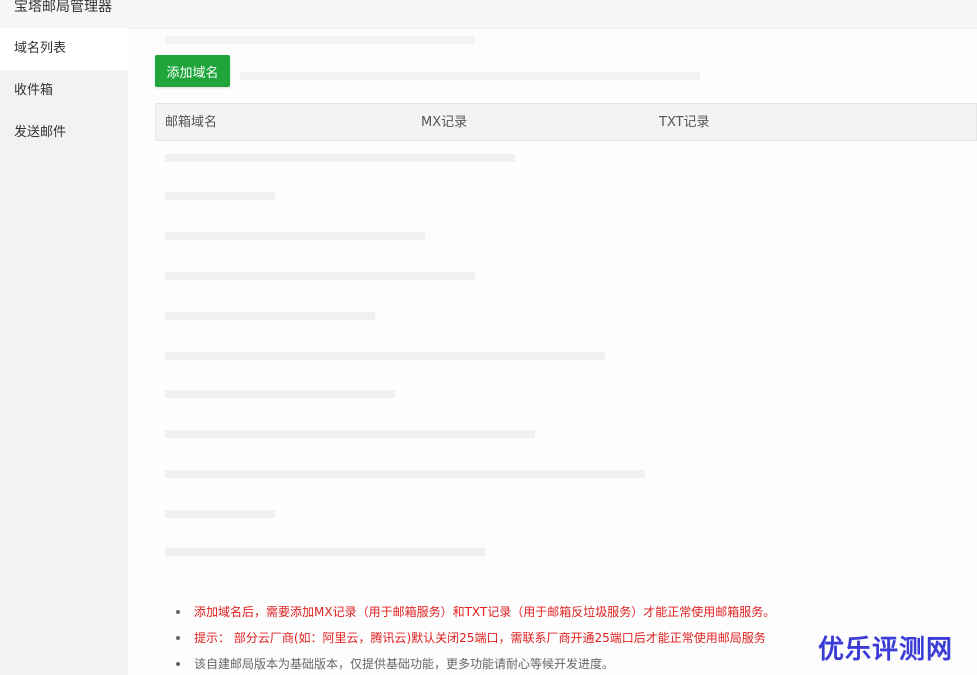  Describe the element at coordinates (684, 122) in the screenshot. I see `column-header-txt: TXT记录` at that location.